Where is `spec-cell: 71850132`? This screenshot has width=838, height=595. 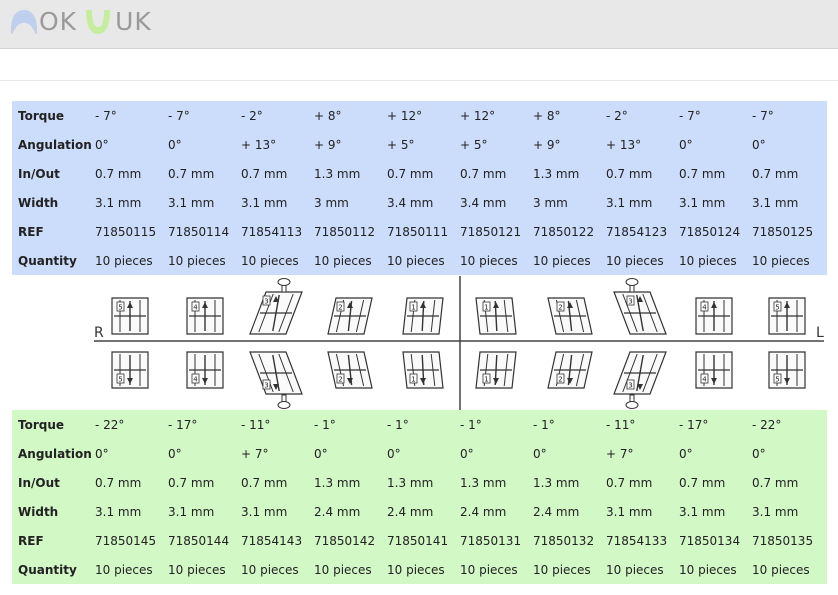
spec-cell: 71850132 is located at coordinates (564, 540).